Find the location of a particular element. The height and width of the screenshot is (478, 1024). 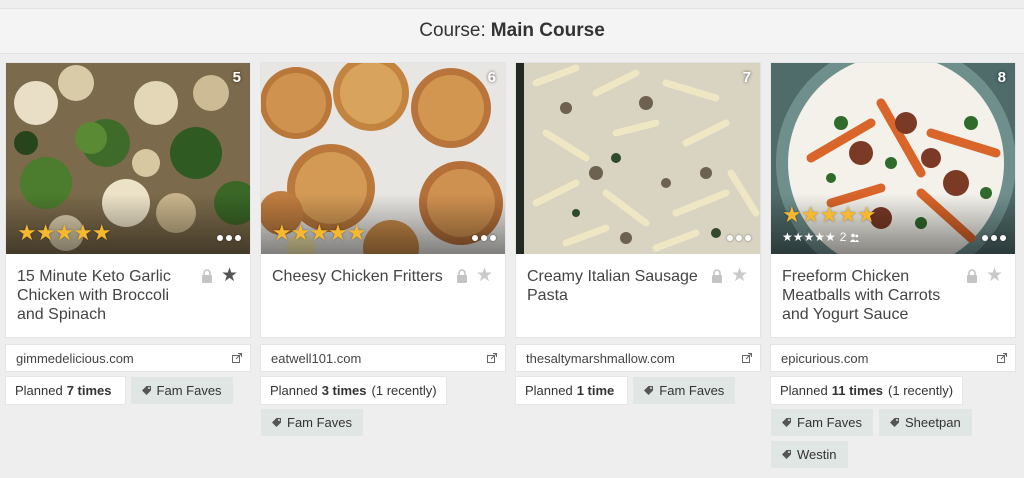

source-domain: gimmedelicious.com is located at coordinates (75, 358).